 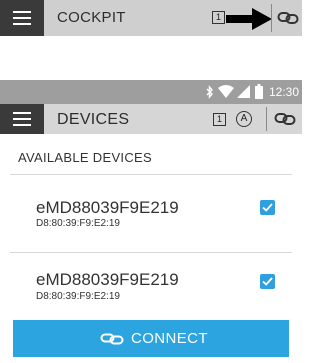 I want to click on devices-title: DEVICES, so click(x=93, y=119).